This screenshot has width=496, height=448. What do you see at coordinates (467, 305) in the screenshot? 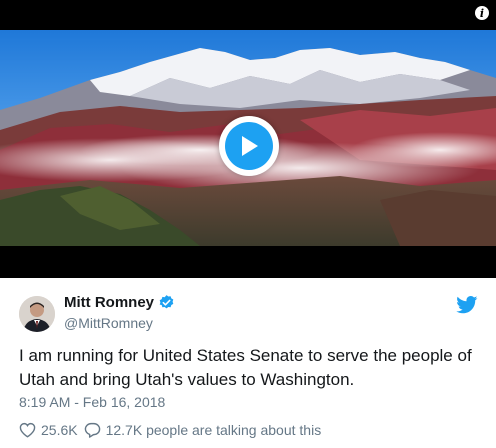
I see `twitter-bird-icon` at bounding box center [467, 305].